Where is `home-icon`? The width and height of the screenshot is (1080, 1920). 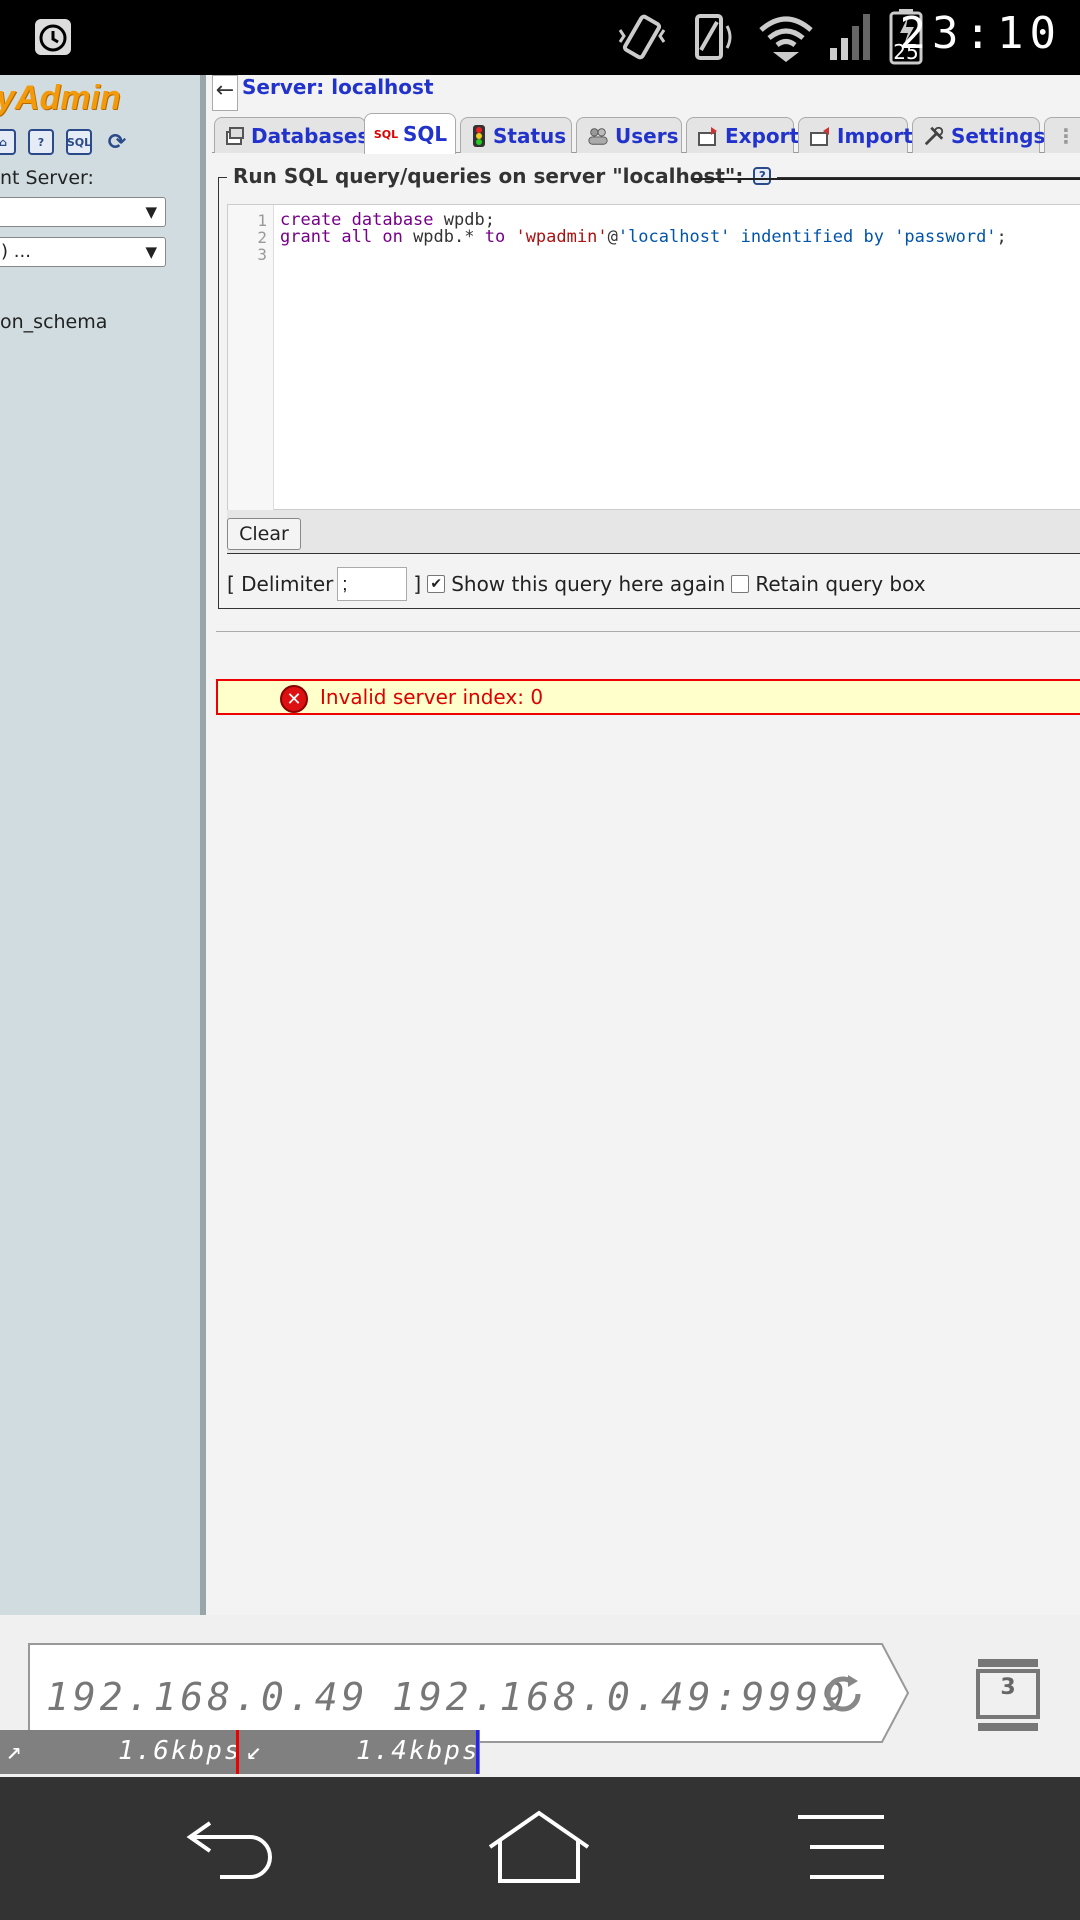 home-icon is located at coordinates (539, 1847).